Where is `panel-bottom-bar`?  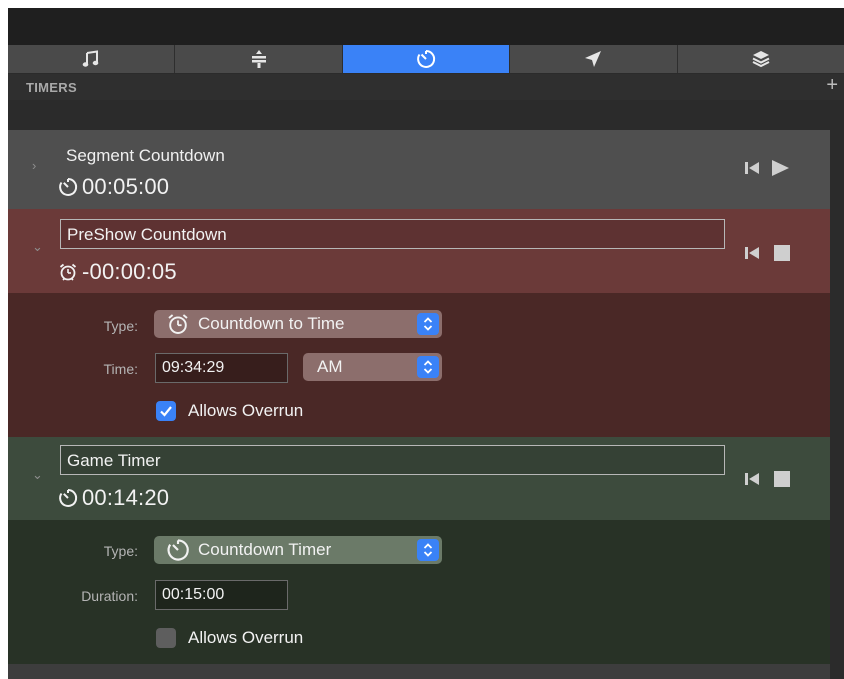
panel-bottom-bar is located at coordinates (419, 671).